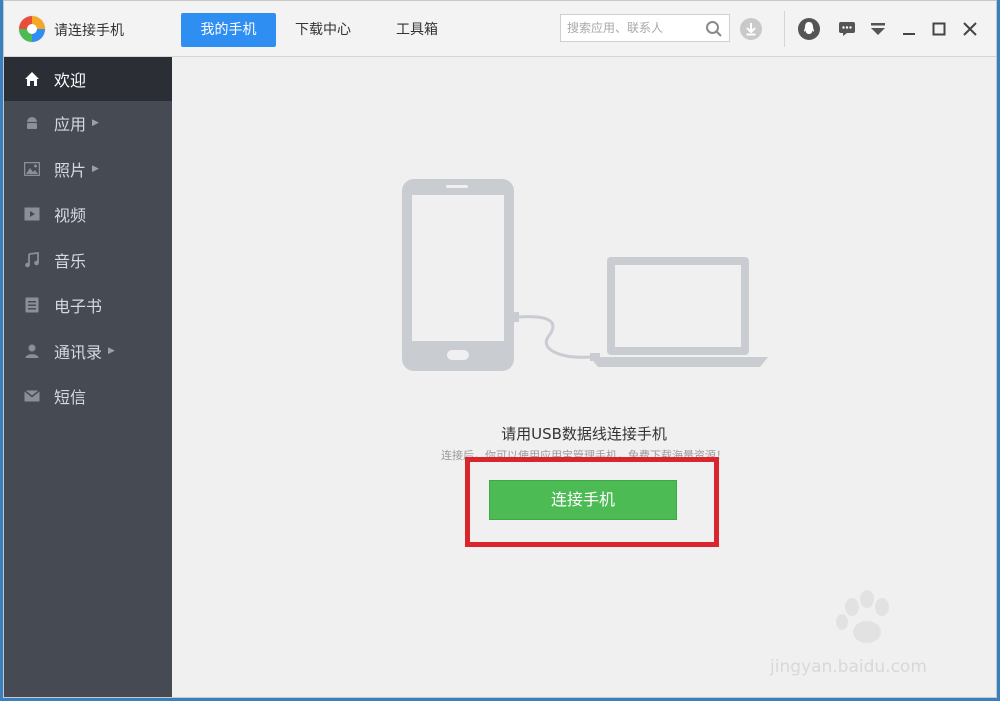 This screenshot has width=1000, height=701. I want to click on toolbar-divider, so click(784, 29).